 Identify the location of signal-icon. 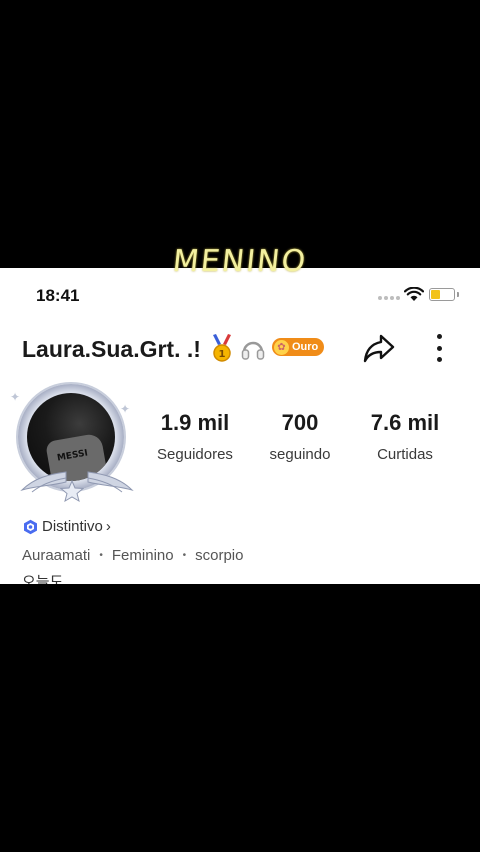
(389, 298).